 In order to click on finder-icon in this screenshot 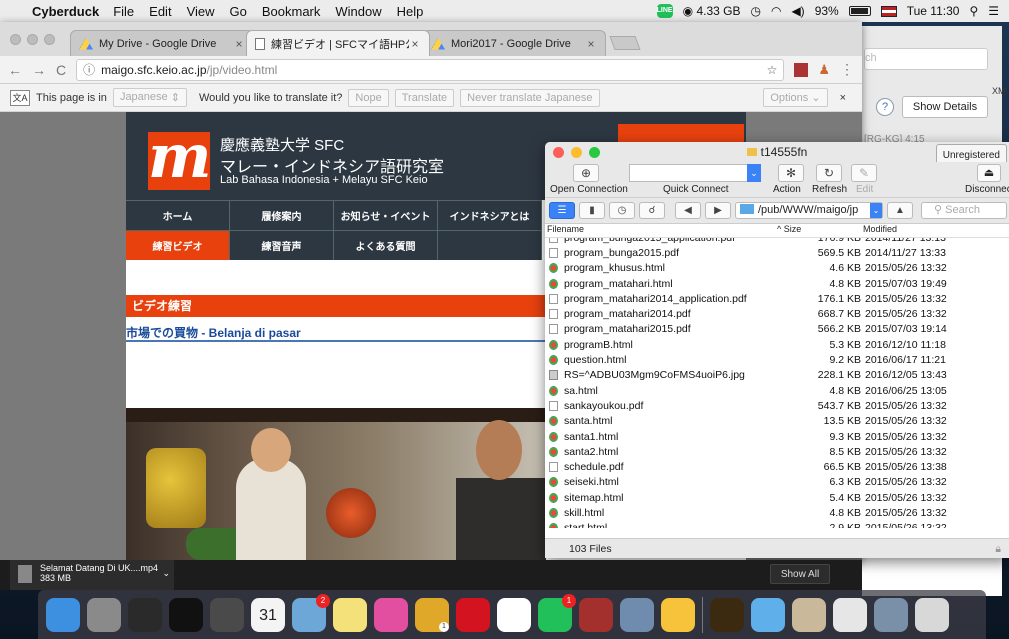, I will do `click(63, 614)`.